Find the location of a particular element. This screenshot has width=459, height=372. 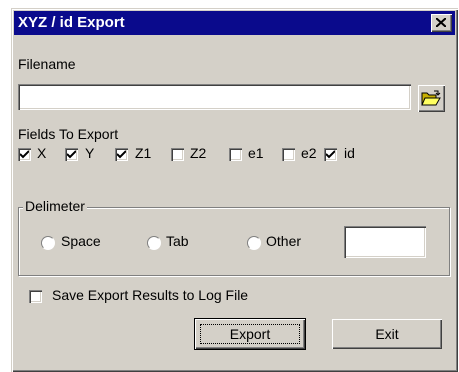

field-label-y: Y is located at coordinates (90, 153).